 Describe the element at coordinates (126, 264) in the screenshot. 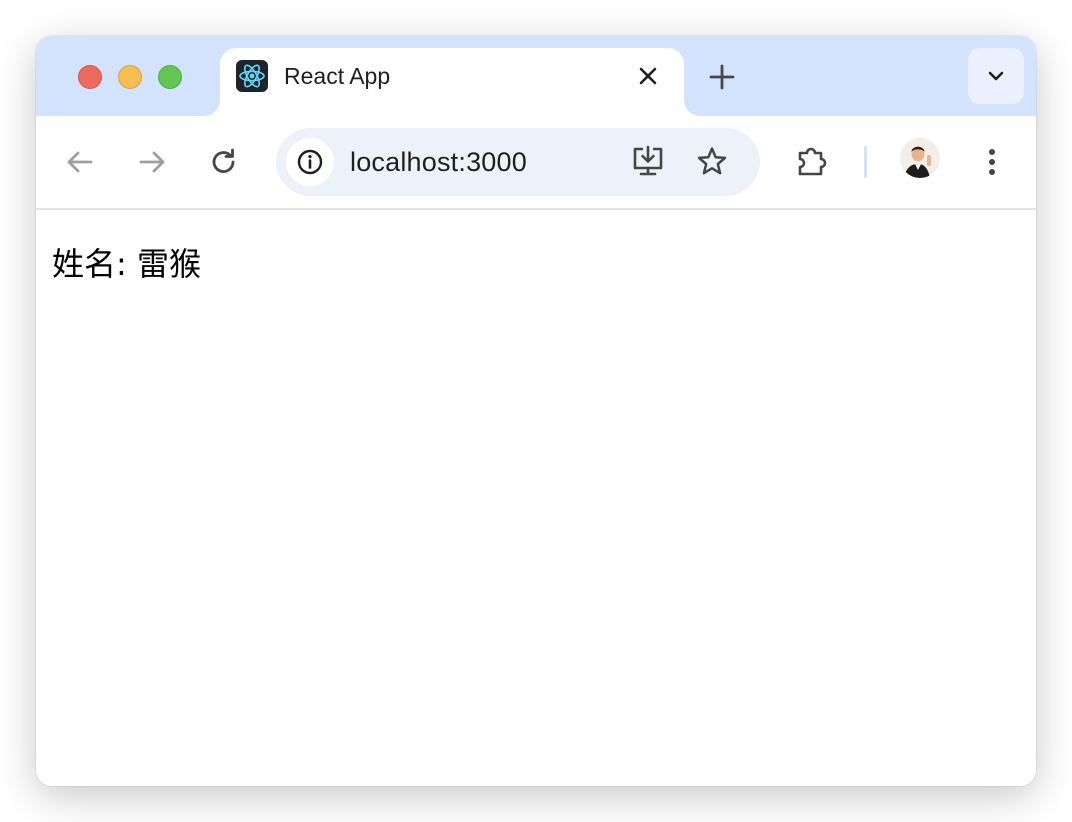

I see `name-text: 姓名: 雷猴` at that location.